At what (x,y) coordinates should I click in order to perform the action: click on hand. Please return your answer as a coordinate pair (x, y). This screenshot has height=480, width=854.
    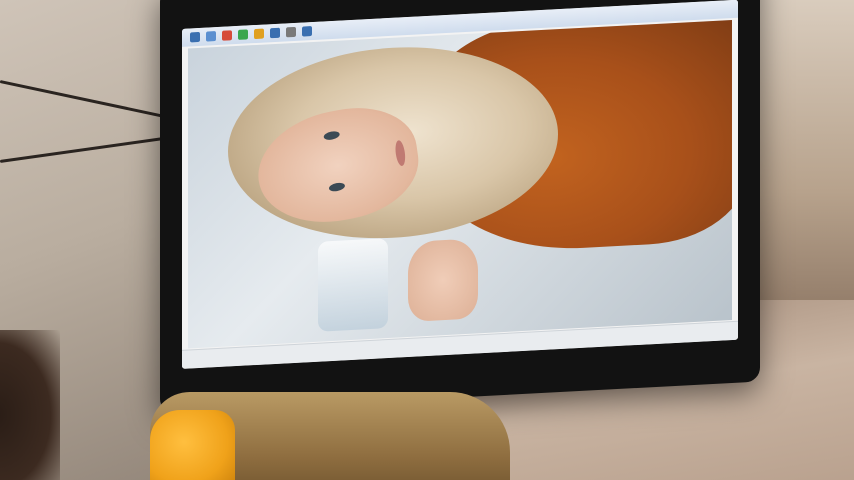
    Looking at the image, I should click on (443, 280).